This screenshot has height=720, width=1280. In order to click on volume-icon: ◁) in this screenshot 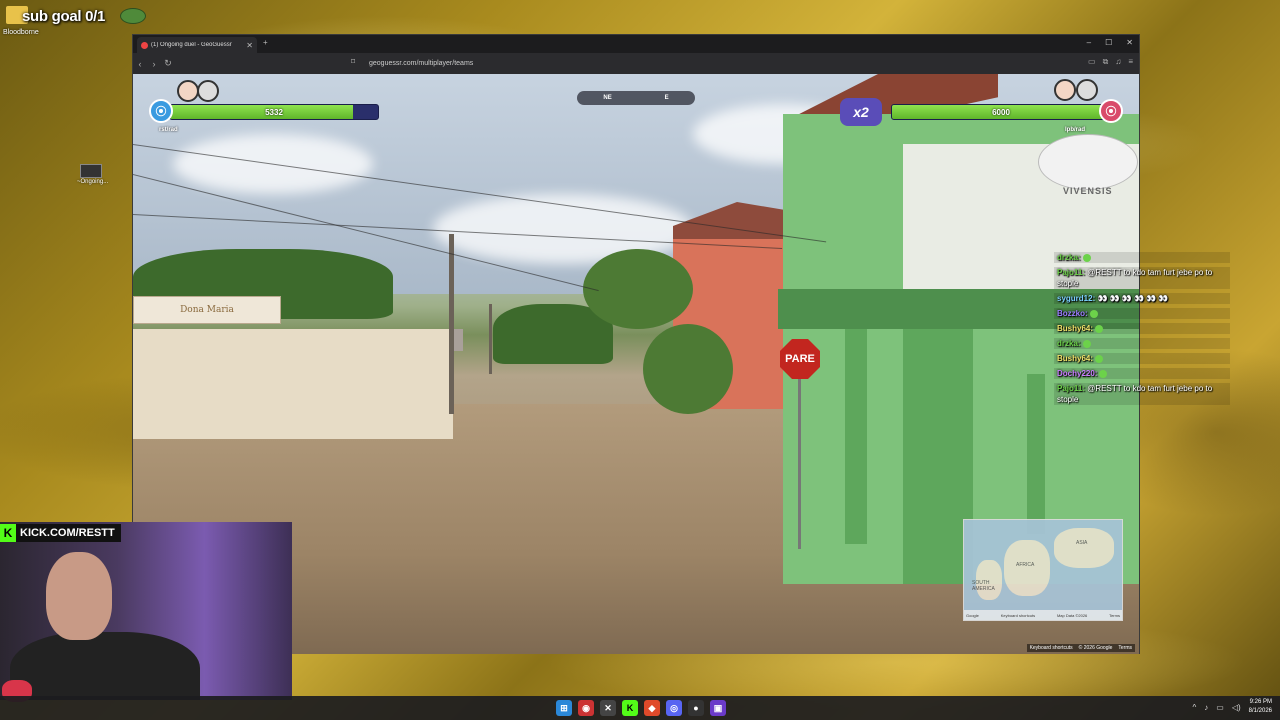, I will do `click(1236, 707)`.